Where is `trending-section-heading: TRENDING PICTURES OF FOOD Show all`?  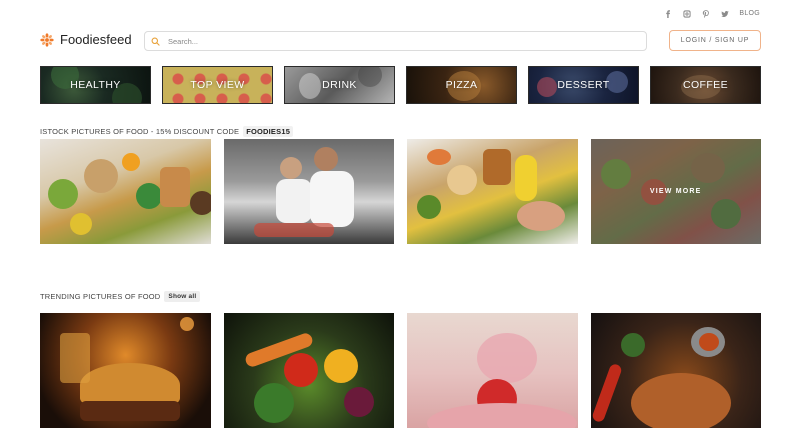 trending-section-heading: TRENDING PICTURES OF FOOD Show all is located at coordinates (120, 296).